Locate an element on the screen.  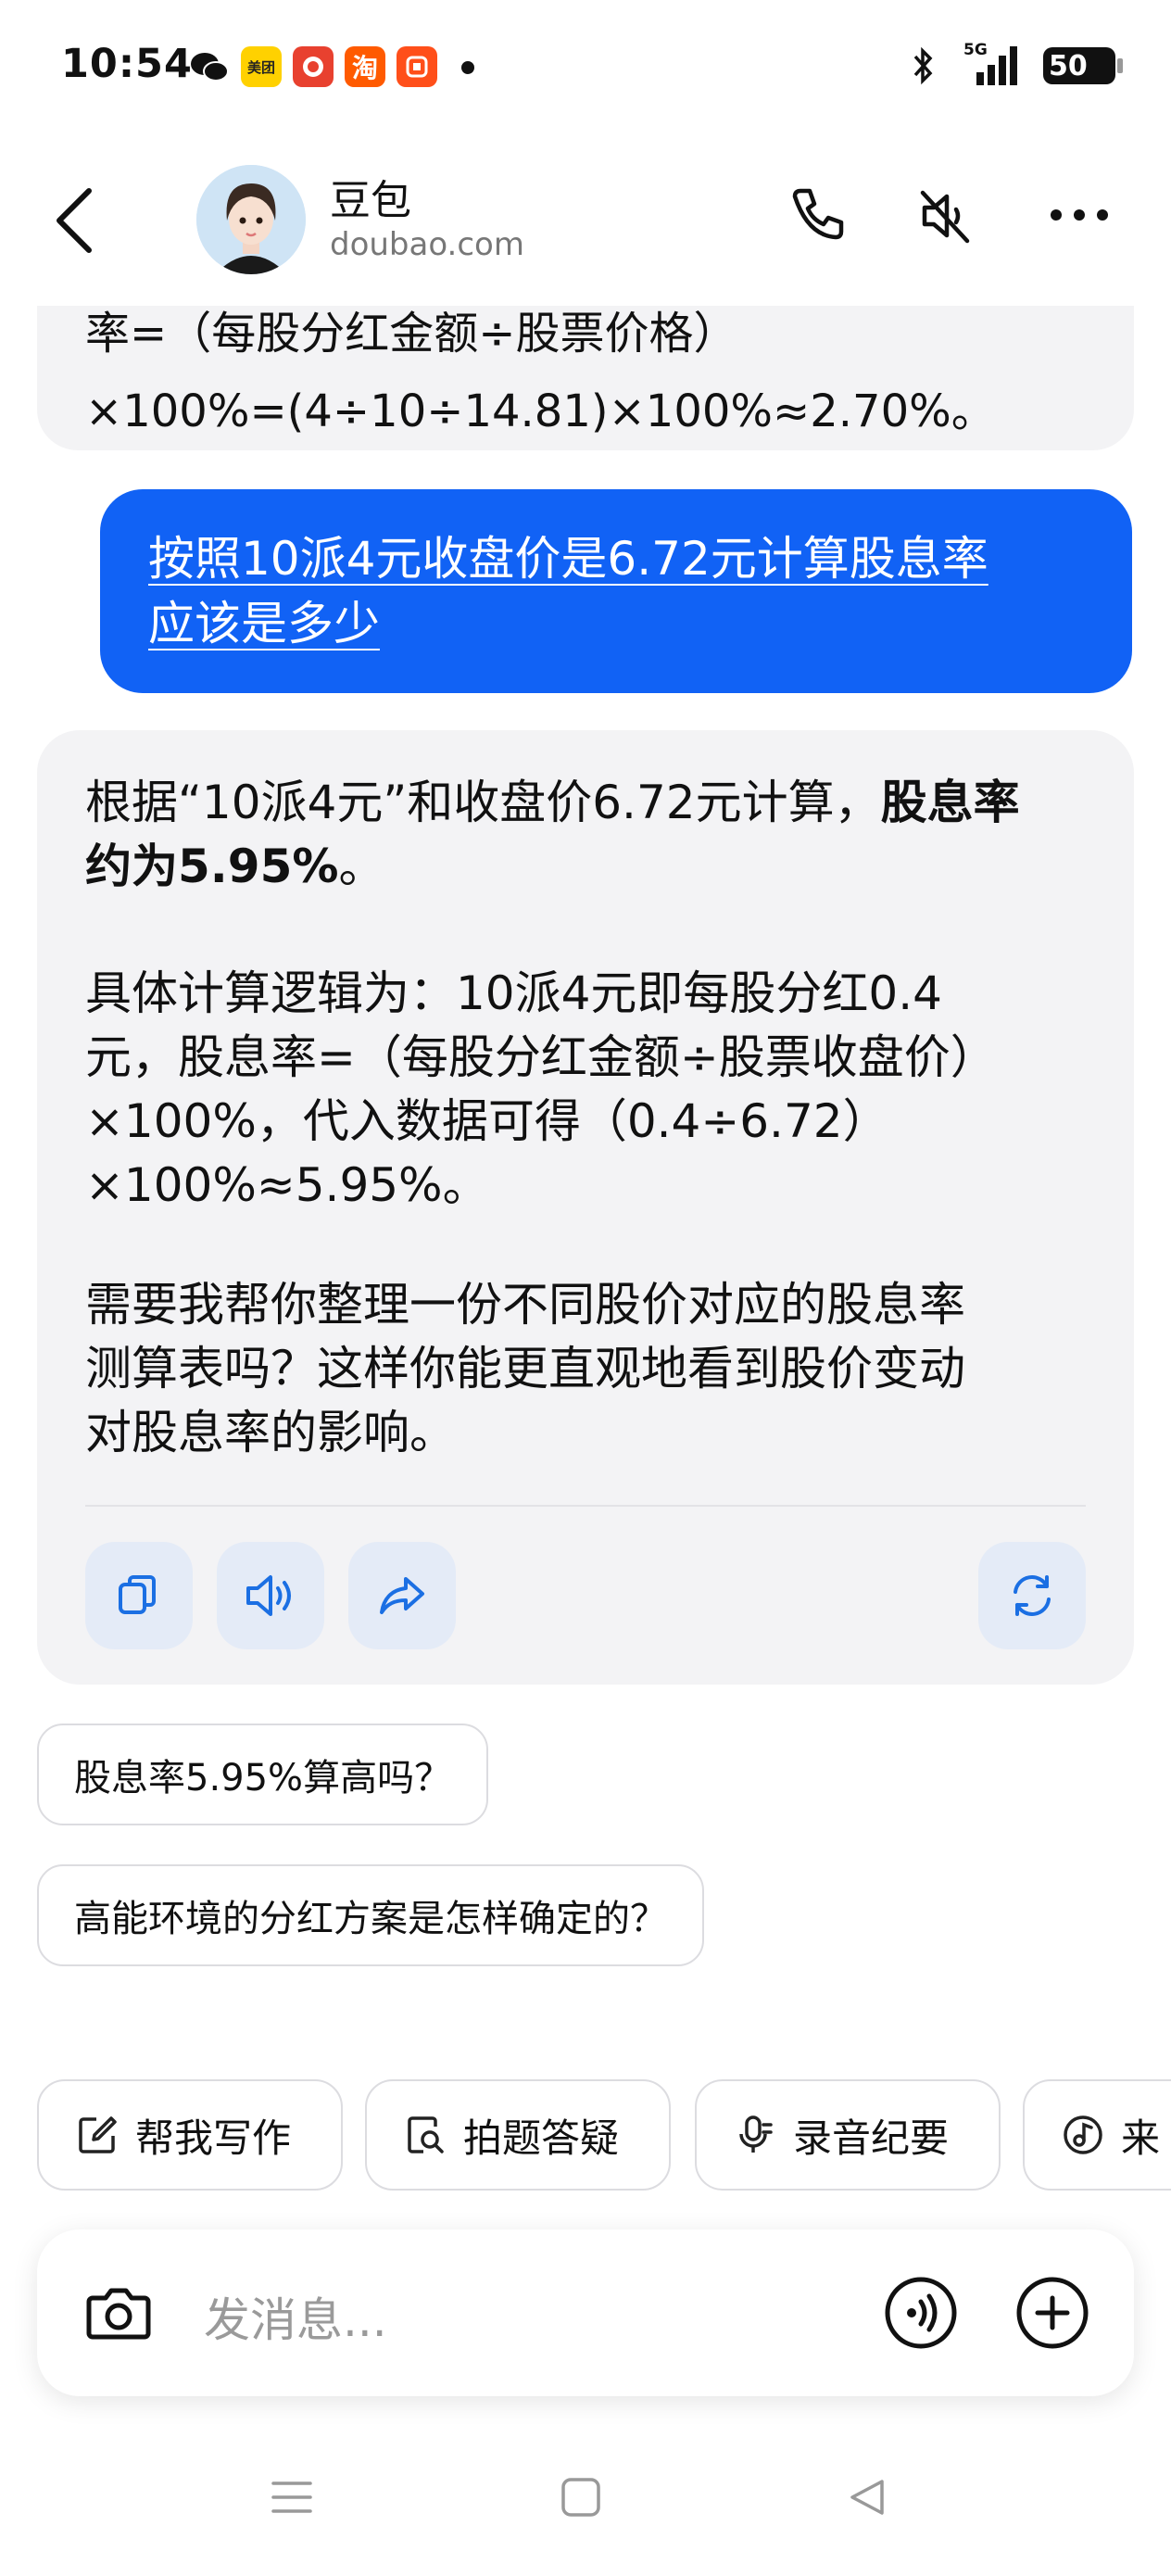
tool-label: 拍题答疑 is located at coordinates (541, 2138).